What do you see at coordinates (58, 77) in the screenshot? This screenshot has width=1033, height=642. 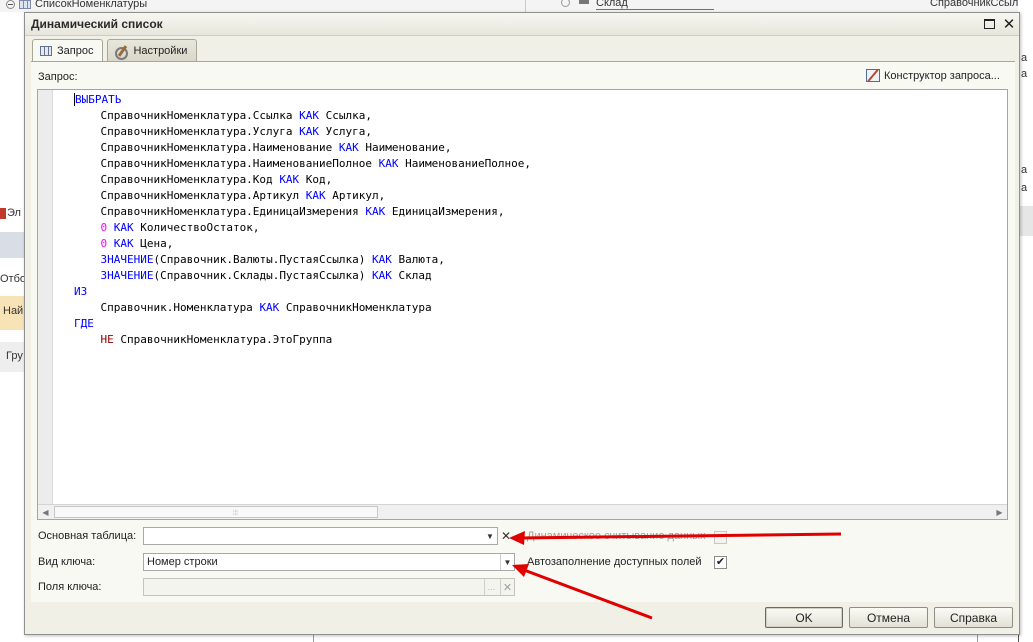 I see `query-label: Запрос:` at bounding box center [58, 77].